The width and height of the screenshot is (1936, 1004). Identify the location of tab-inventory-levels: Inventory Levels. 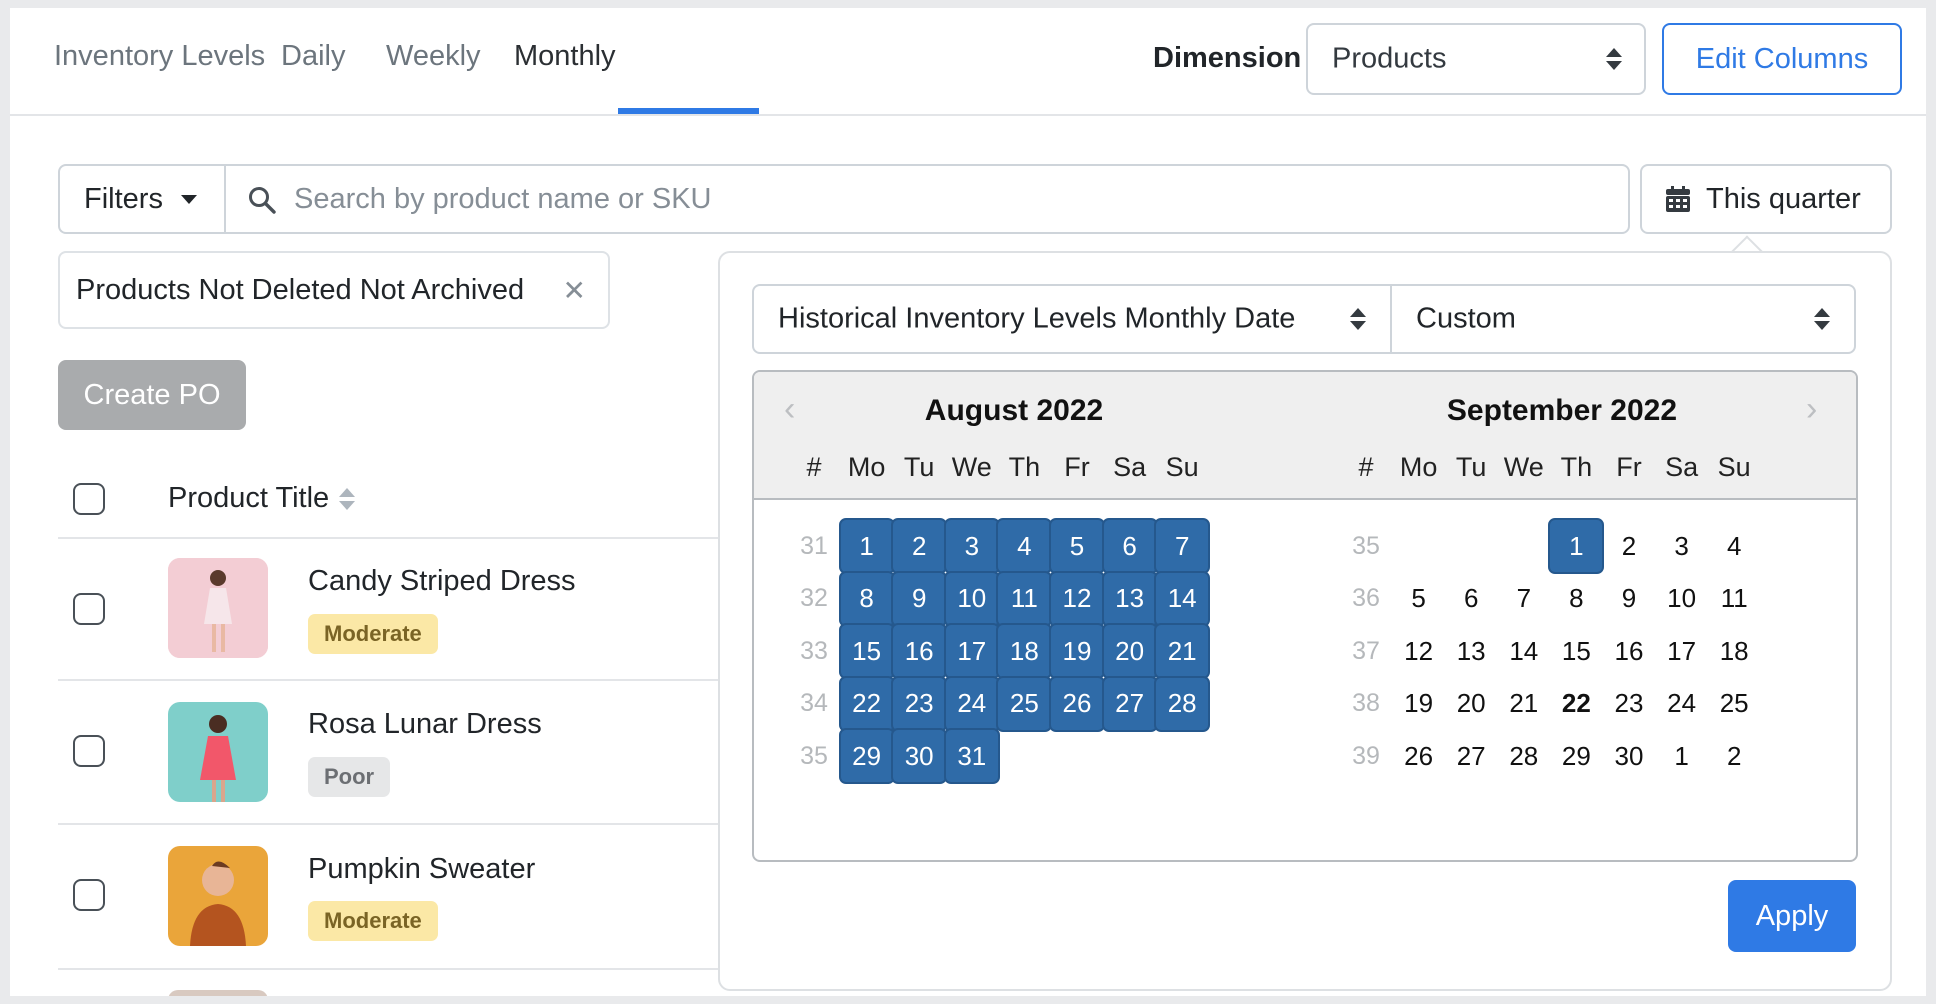
(159, 56).